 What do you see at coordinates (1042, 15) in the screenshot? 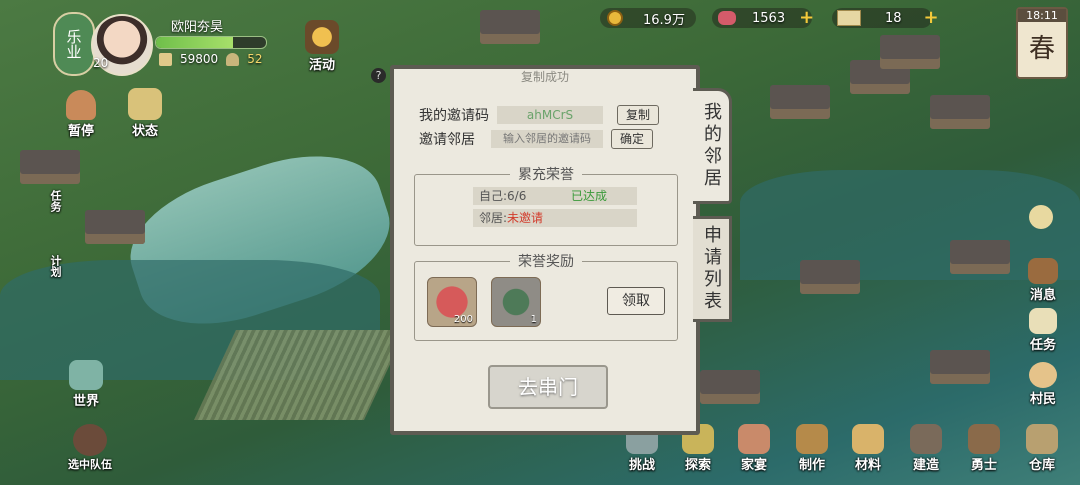
I see `clock-time: 18:11` at bounding box center [1042, 15].